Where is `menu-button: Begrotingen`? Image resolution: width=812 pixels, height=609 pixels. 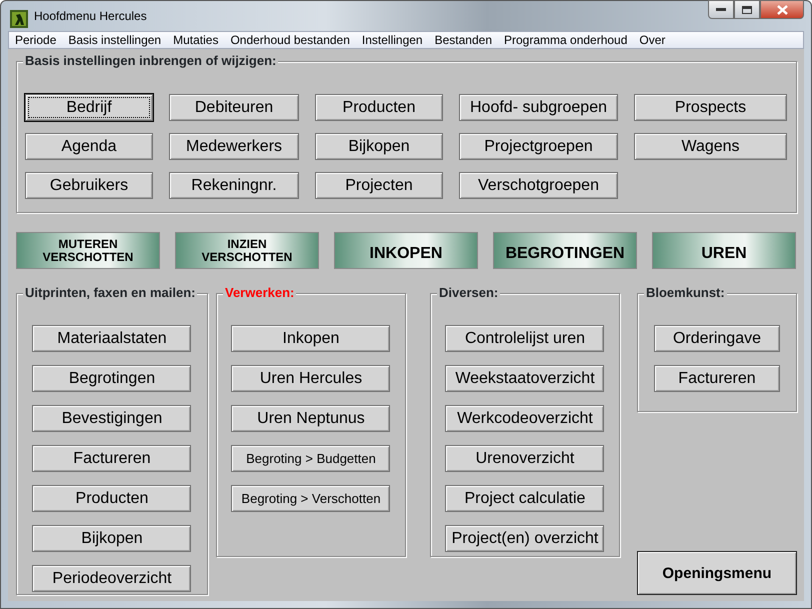
menu-button: Begrotingen is located at coordinates (112, 378).